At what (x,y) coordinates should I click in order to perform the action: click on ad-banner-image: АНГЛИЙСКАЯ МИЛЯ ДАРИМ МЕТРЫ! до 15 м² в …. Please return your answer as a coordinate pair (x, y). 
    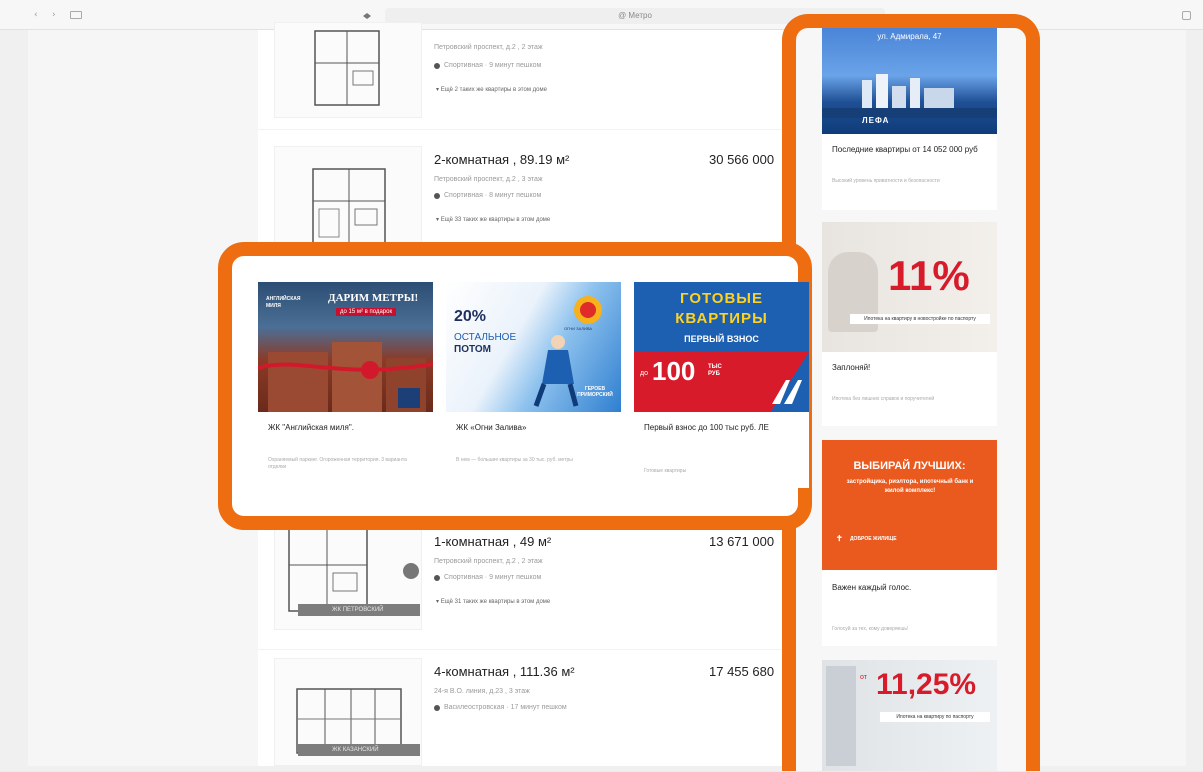
    Looking at the image, I should click on (345, 347).